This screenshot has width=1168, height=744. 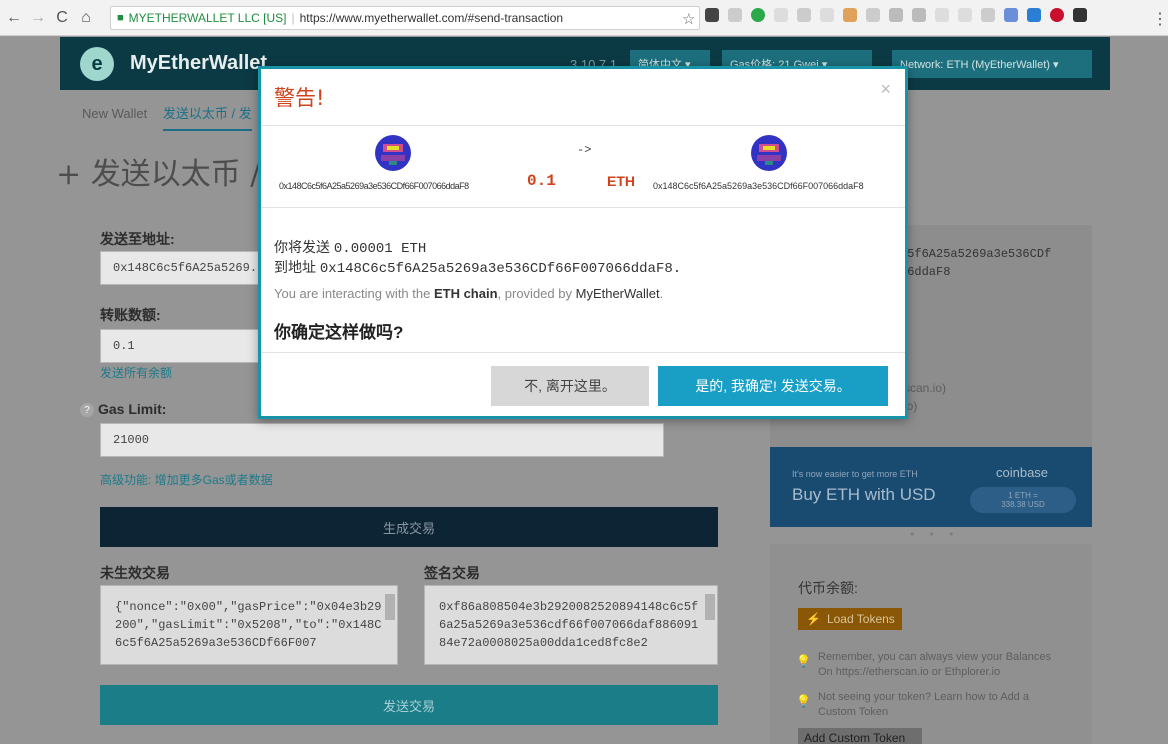 I want to click on raw-transaction-label: 未生效交易, so click(x=135, y=573).